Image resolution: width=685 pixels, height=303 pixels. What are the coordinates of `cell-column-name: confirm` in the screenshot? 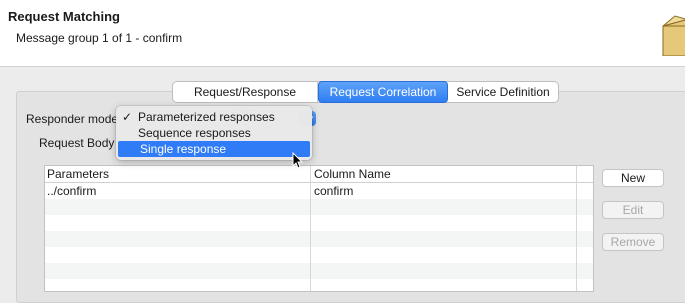 It's located at (333, 191).